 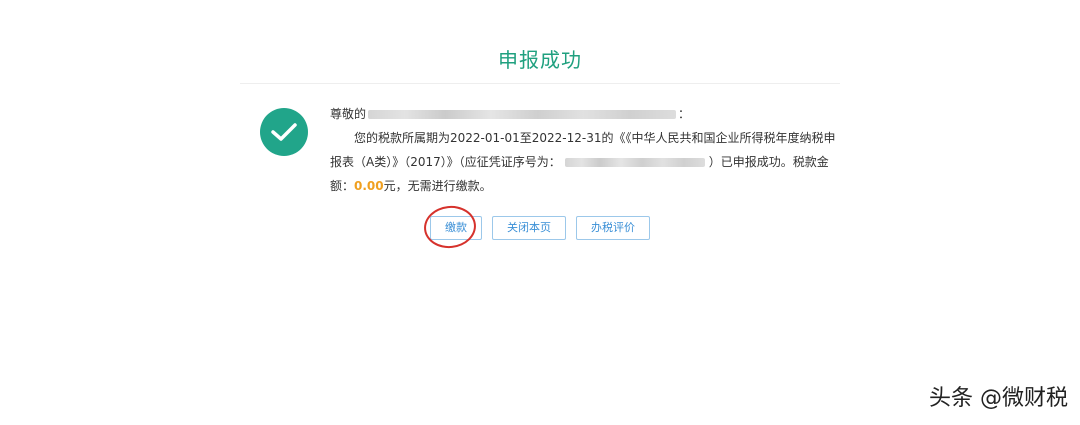 I want to click on pay-button: 缴款, so click(x=456, y=228).